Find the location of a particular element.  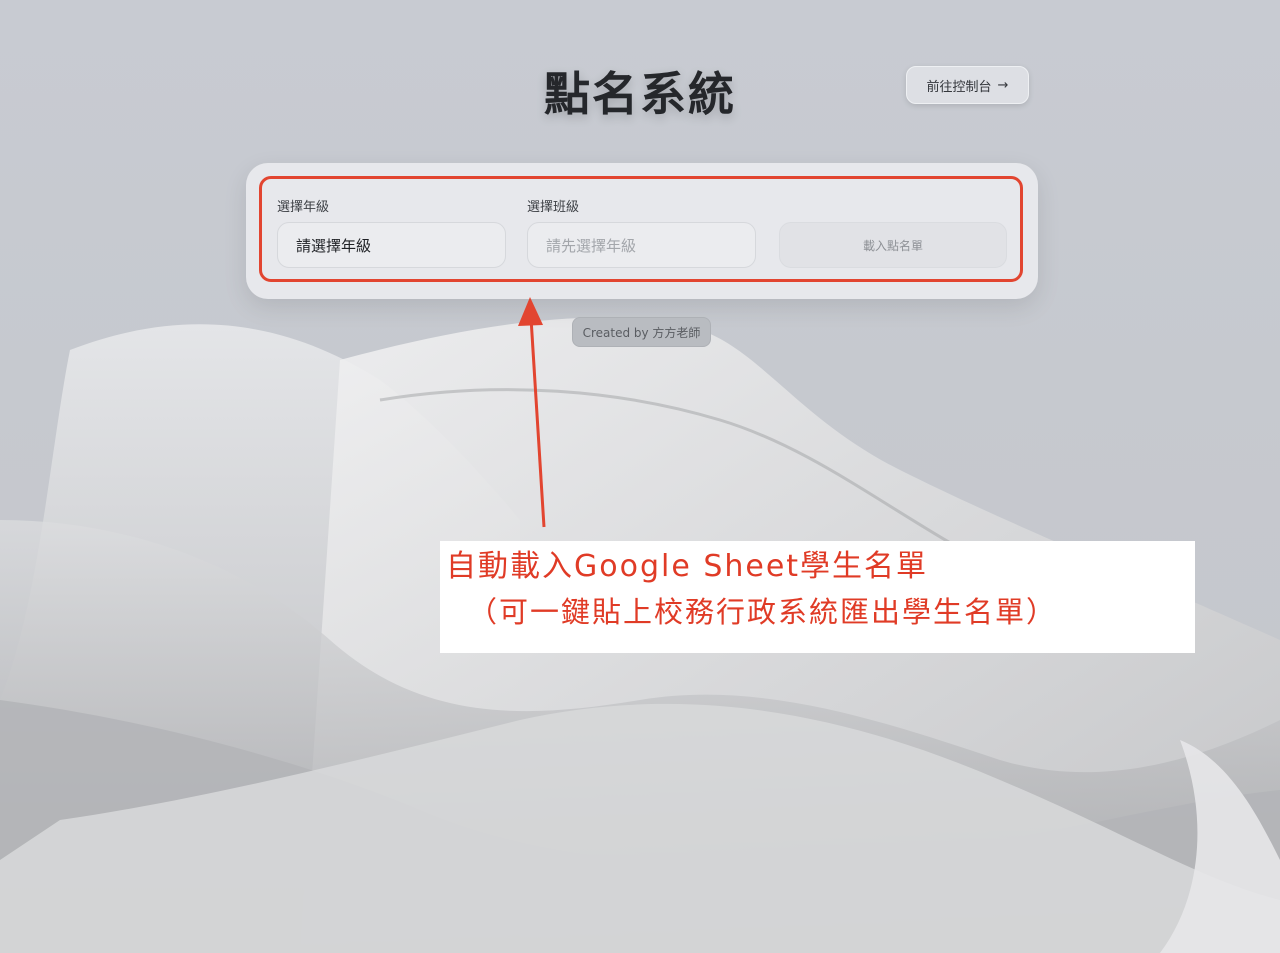

annotation-callout: 自動載入Google Sheet學生名單 （可一鍵貼上校務行政系統匯出學生名單） is located at coordinates (817, 597).